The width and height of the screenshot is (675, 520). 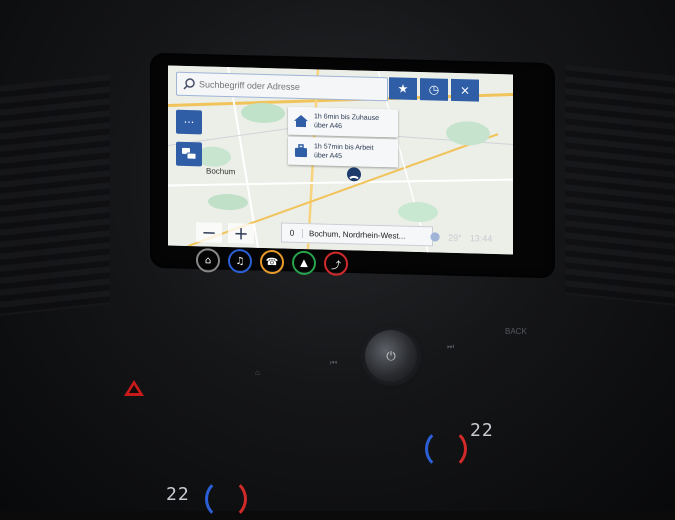 What do you see at coordinates (226, 499) in the screenshot?
I see `left-climate-dial` at bounding box center [226, 499].